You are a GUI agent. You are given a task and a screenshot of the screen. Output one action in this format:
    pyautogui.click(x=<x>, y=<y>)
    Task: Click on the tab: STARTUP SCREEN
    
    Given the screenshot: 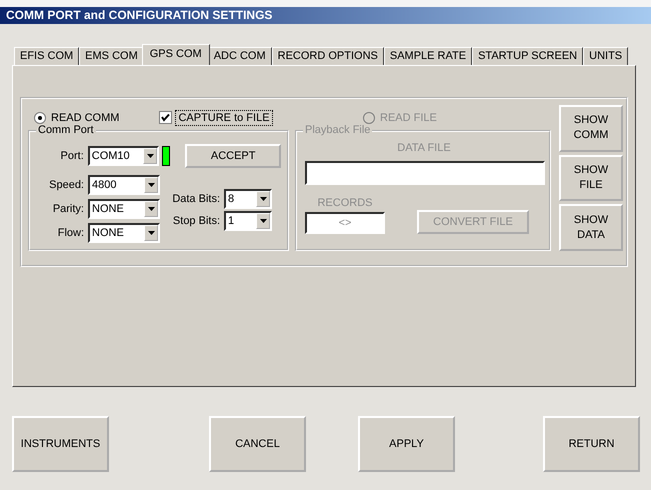 What is the action you would take?
    pyautogui.click(x=528, y=56)
    